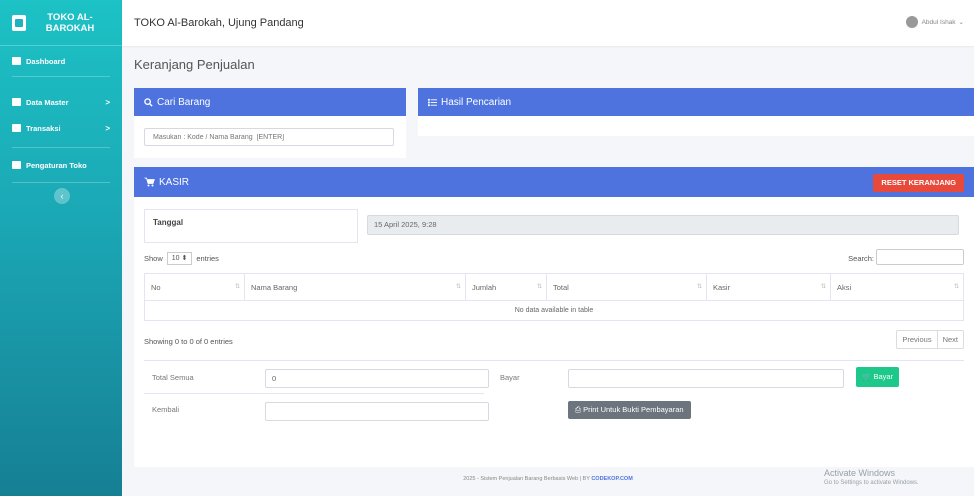 The image size is (974, 496). What do you see at coordinates (916, 339) in the screenshot?
I see `previous-page-button: Previous` at bounding box center [916, 339].